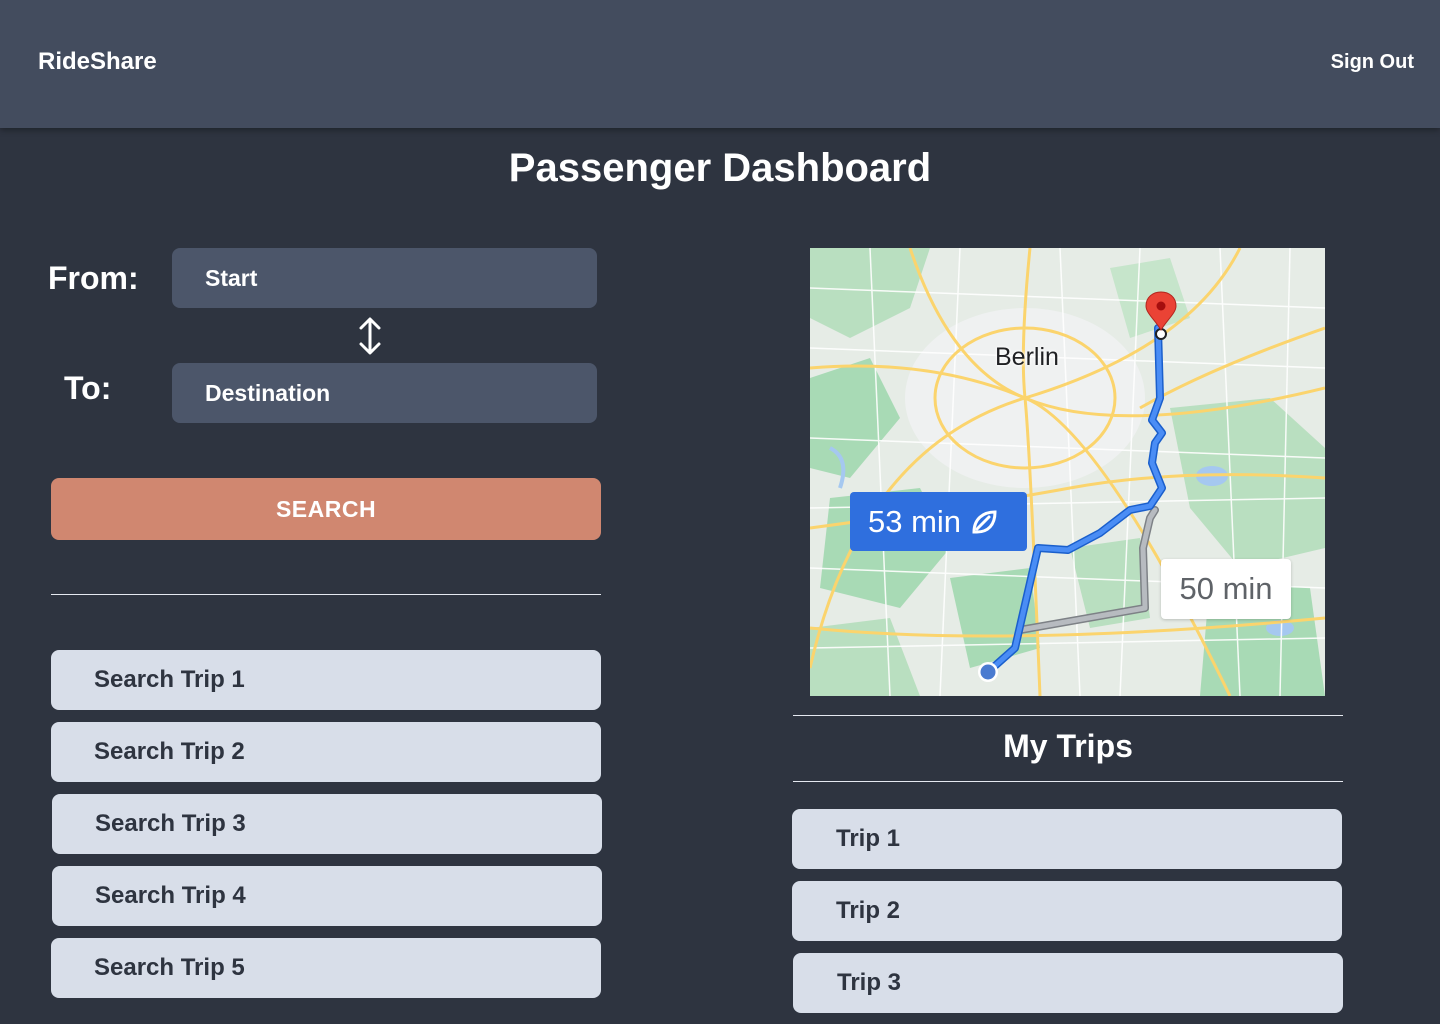  Describe the element at coordinates (1067, 911) in the screenshot. I see `my-trip-item: Trip 2` at that location.